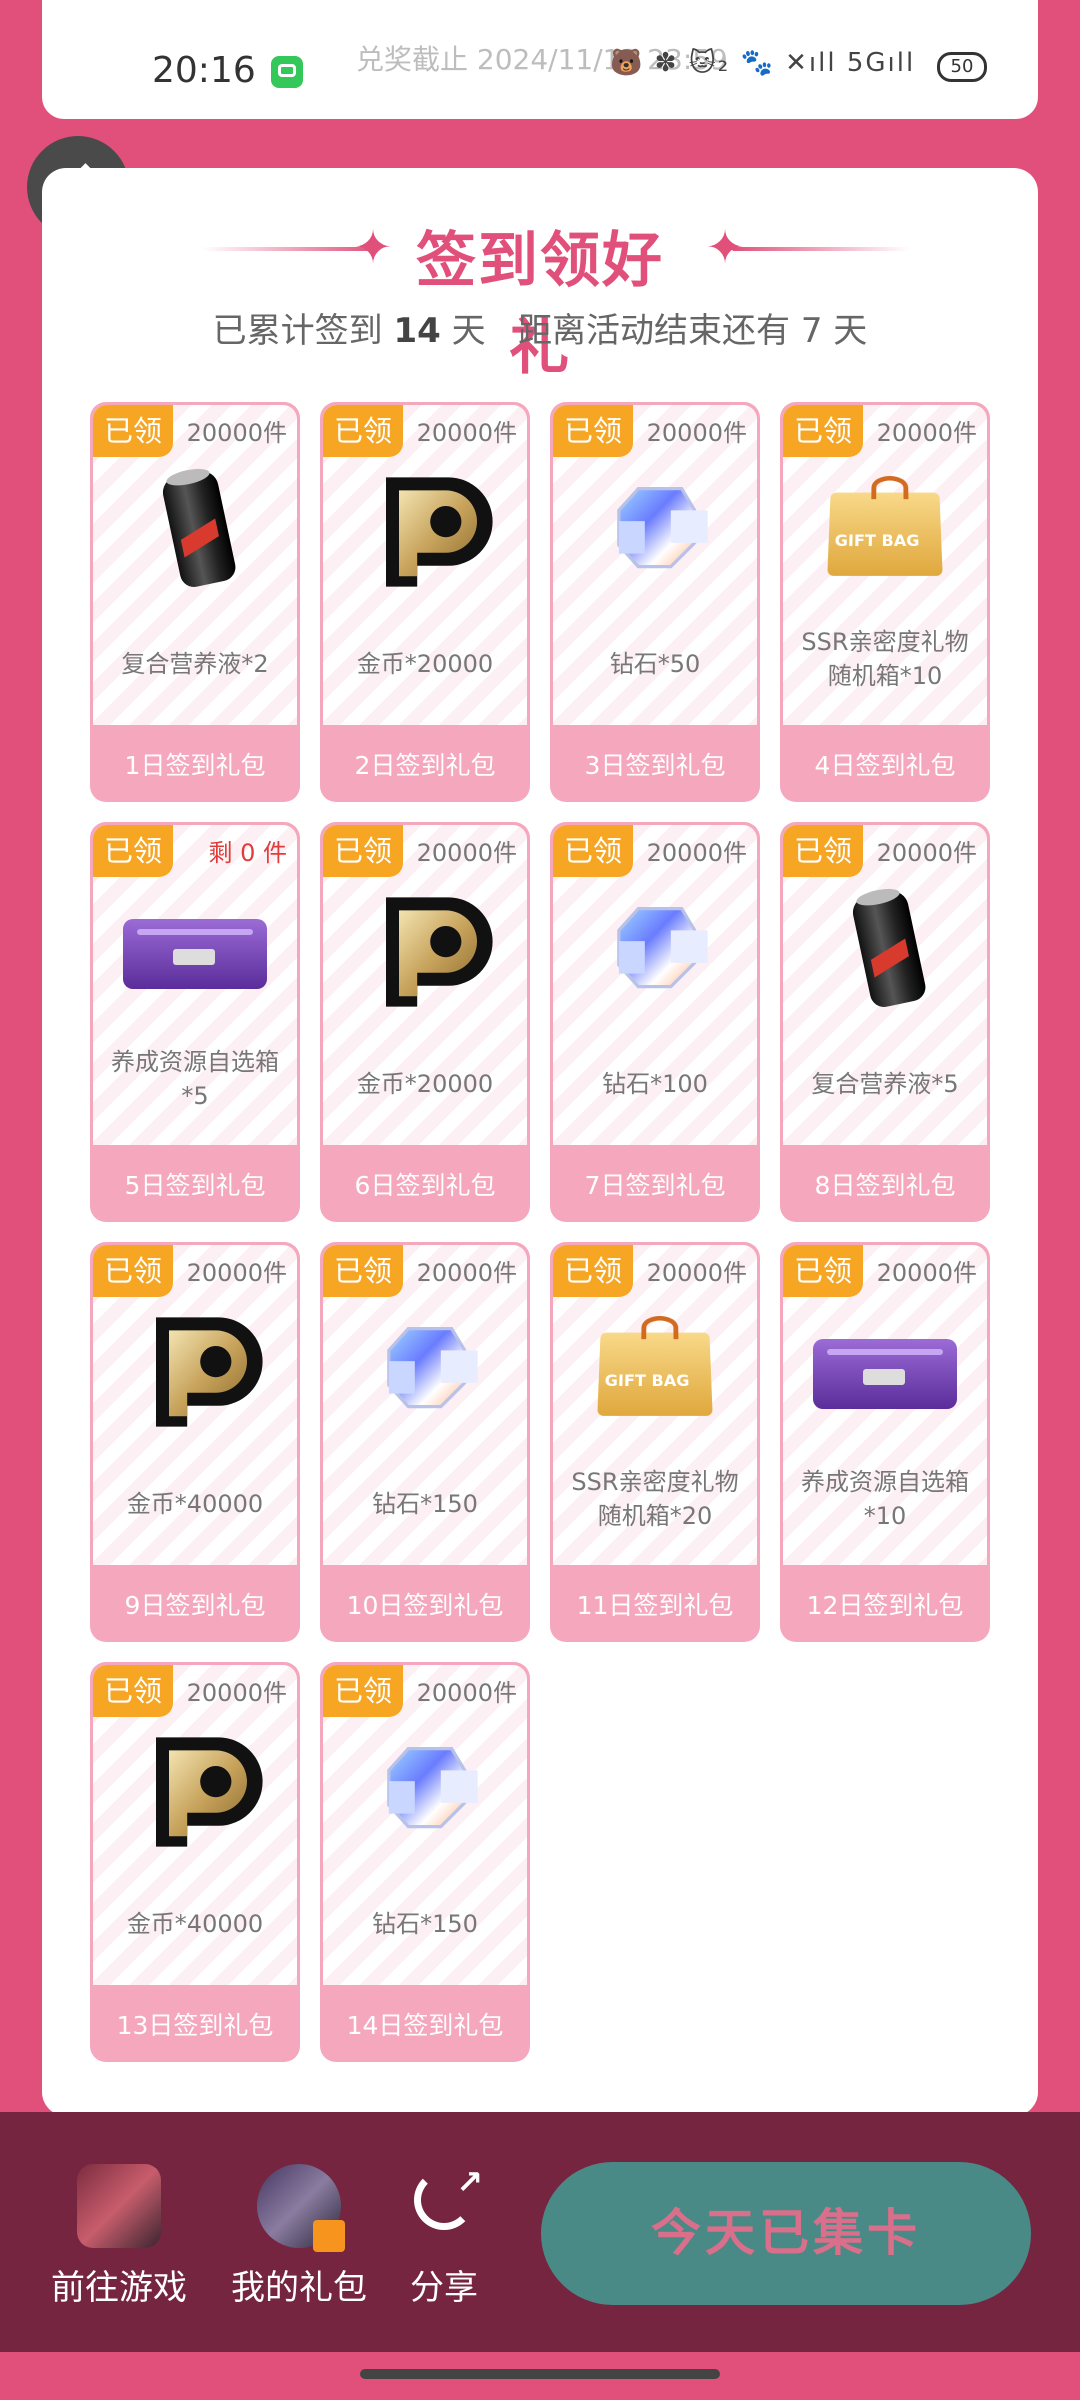 The image size is (1080, 2400). What do you see at coordinates (655, 1482) in the screenshot?
I see `reward-name-line1: SSR亲密度礼物` at bounding box center [655, 1482].